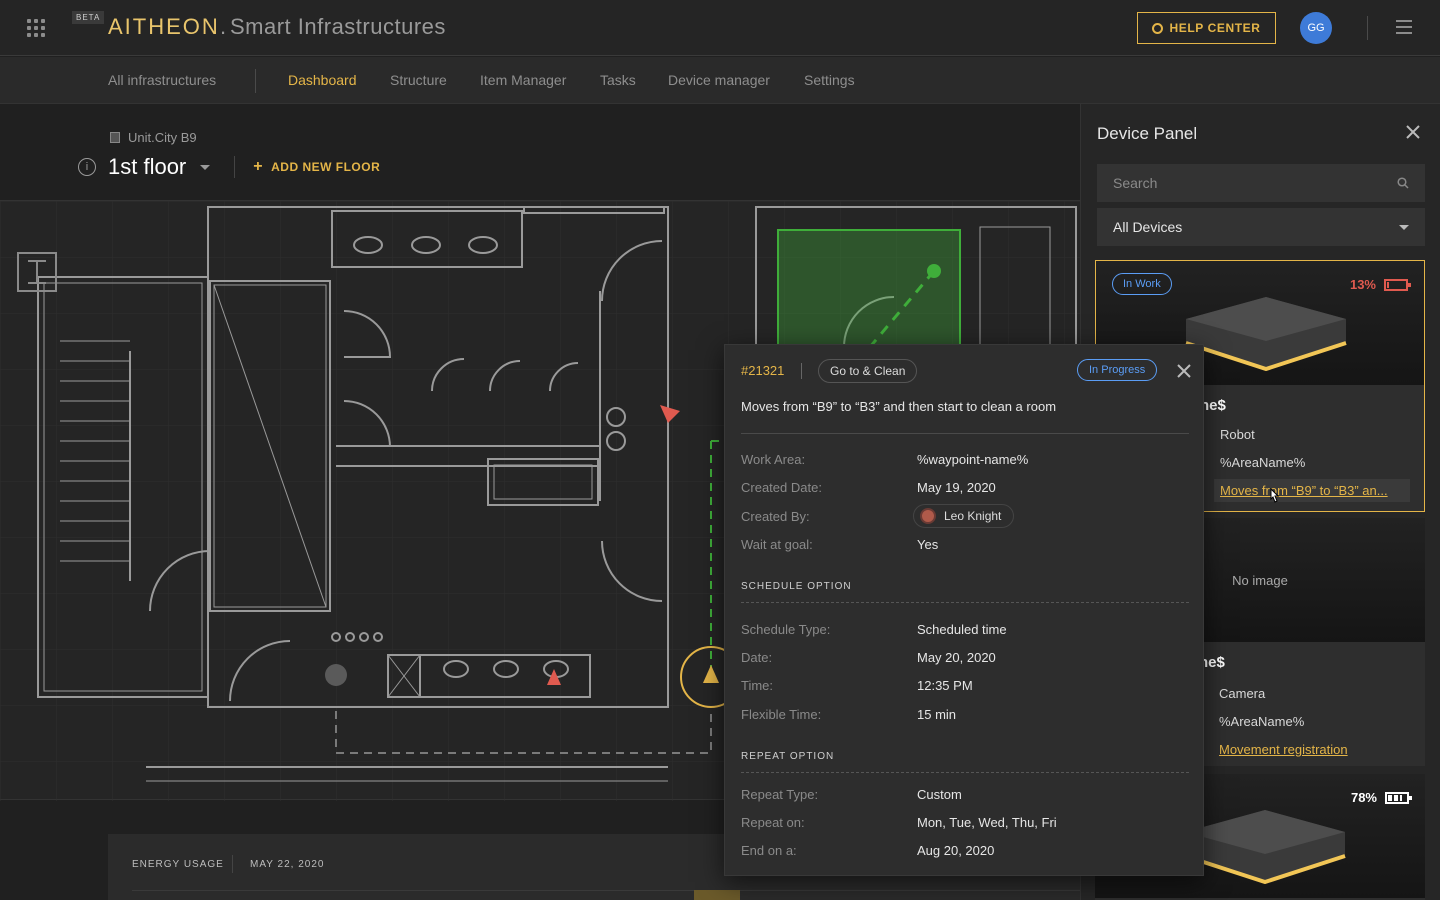  Describe the element at coordinates (287, 864) in the screenshot. I see `energy-date: MAY 22, 2020` at that location.